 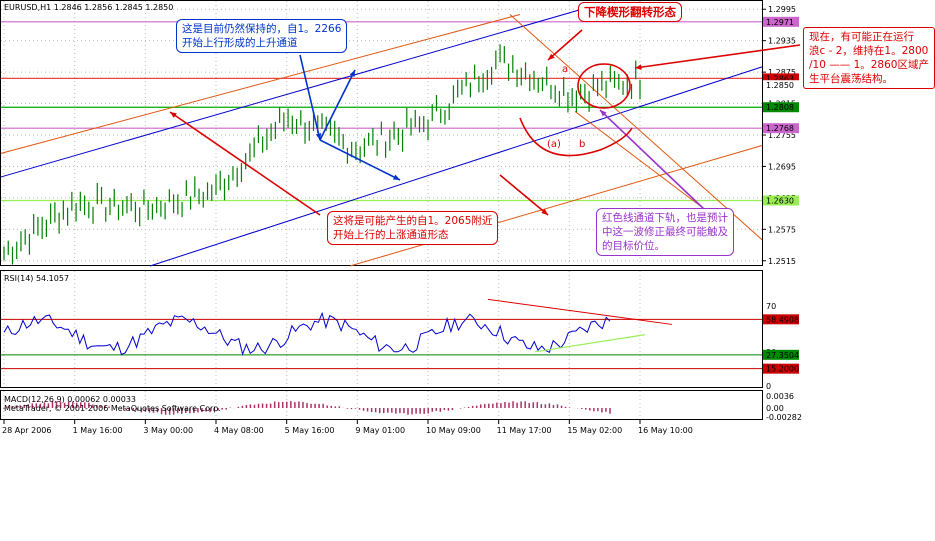 I want to click on target-note: 红色线通道下轨，也是预计 中这一波修正最终可能触及 的目标价位。, so click(x=665, y=232).